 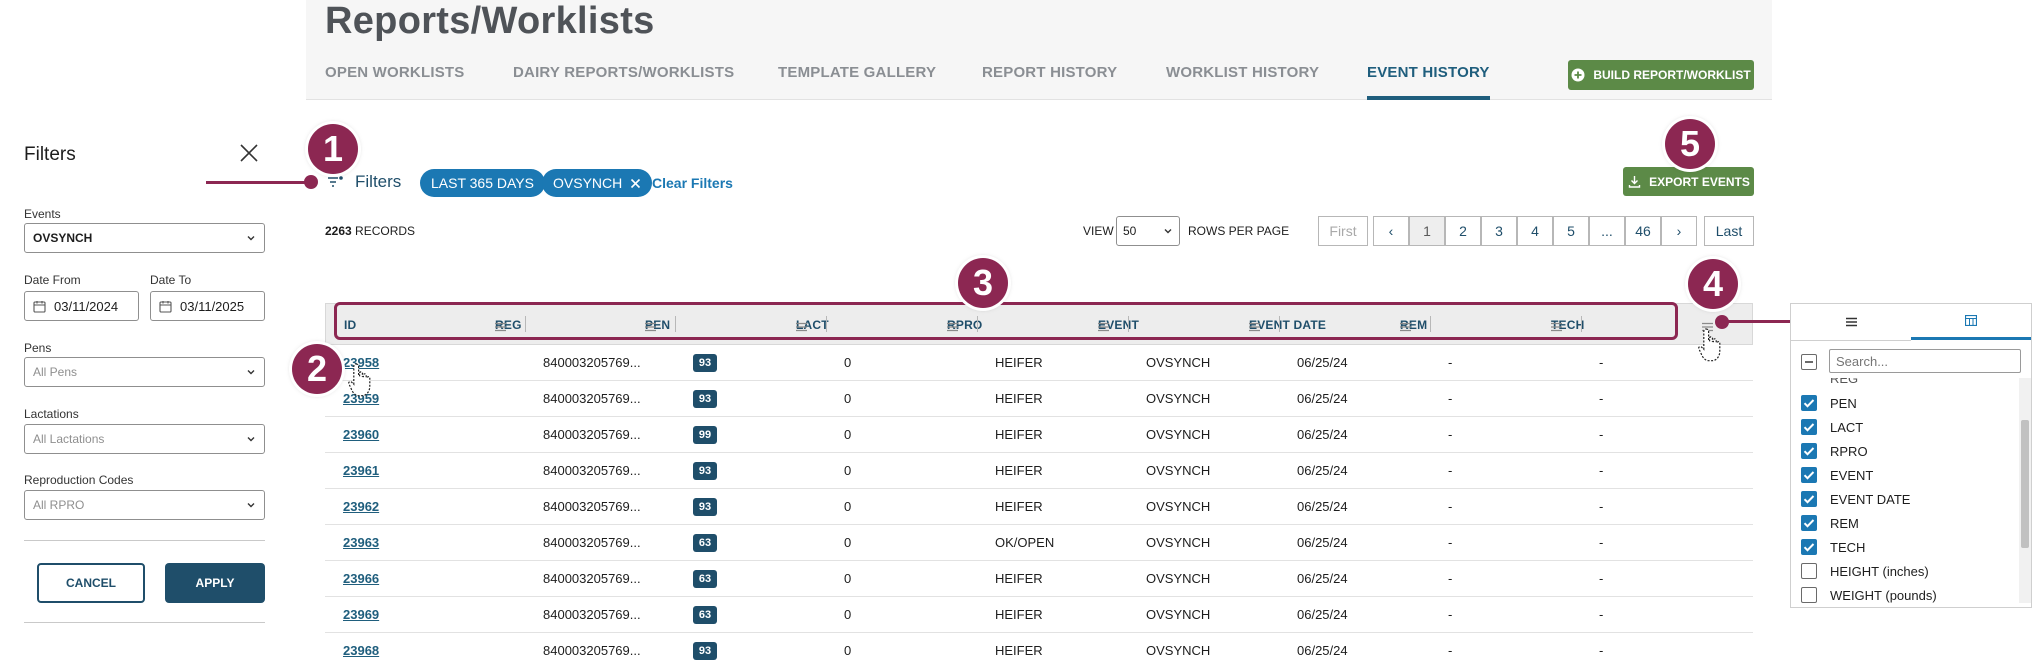 What do you see at coordinates (1870, 499) in the screenshot?
I see `column-option-label: EVENT DATE` at bounding box center [1870, 499].